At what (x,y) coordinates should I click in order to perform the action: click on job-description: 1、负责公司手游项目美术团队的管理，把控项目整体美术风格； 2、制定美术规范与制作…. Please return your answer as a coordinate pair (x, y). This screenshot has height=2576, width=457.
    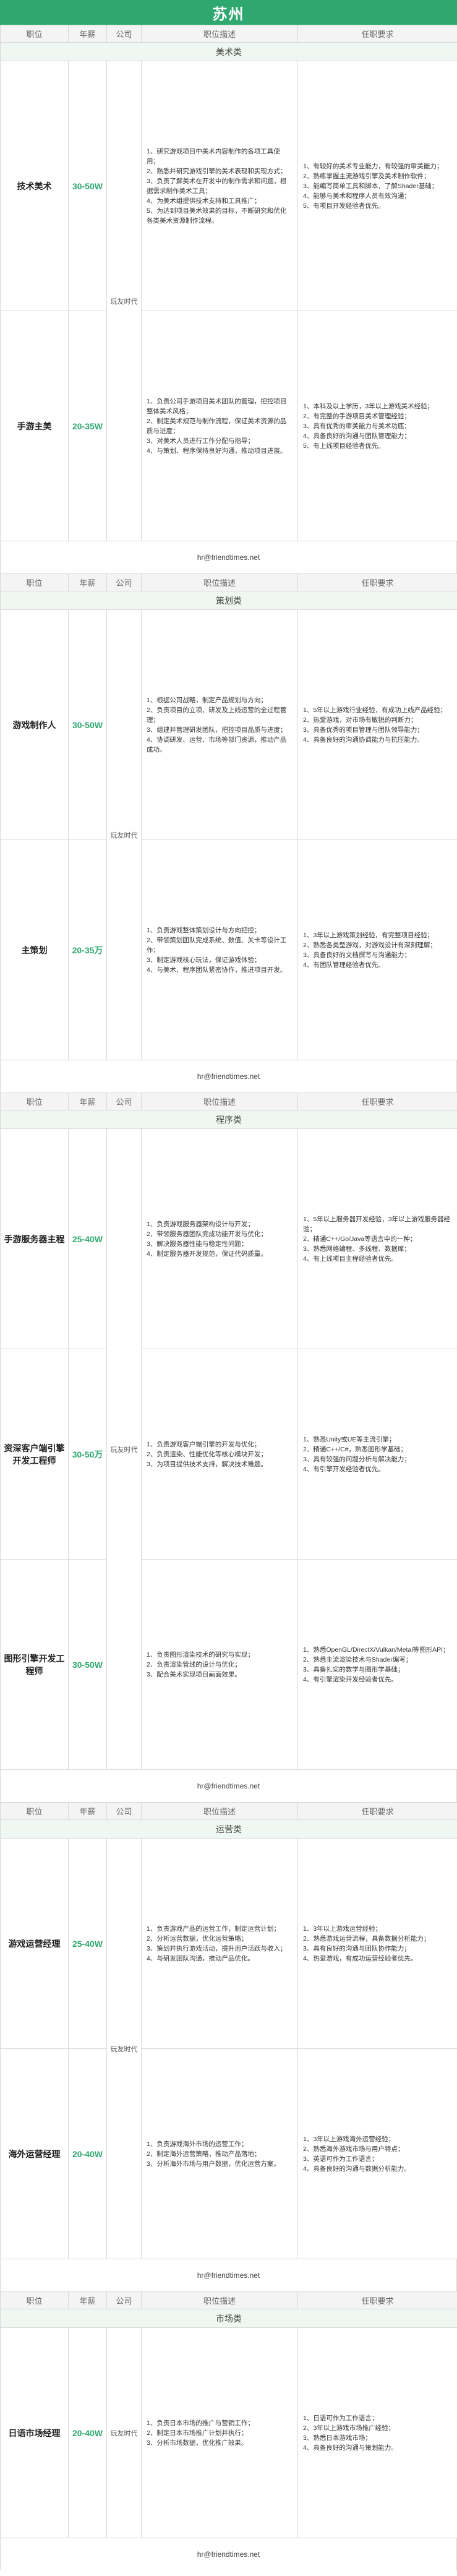
    Looking at the image, I should click on (219, 426).